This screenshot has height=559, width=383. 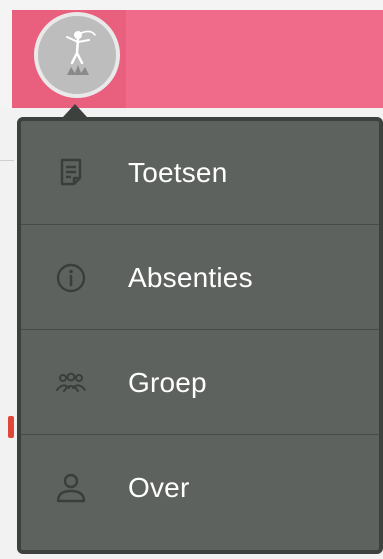 I want to click on avatar-button, so click(x=77, y=55).